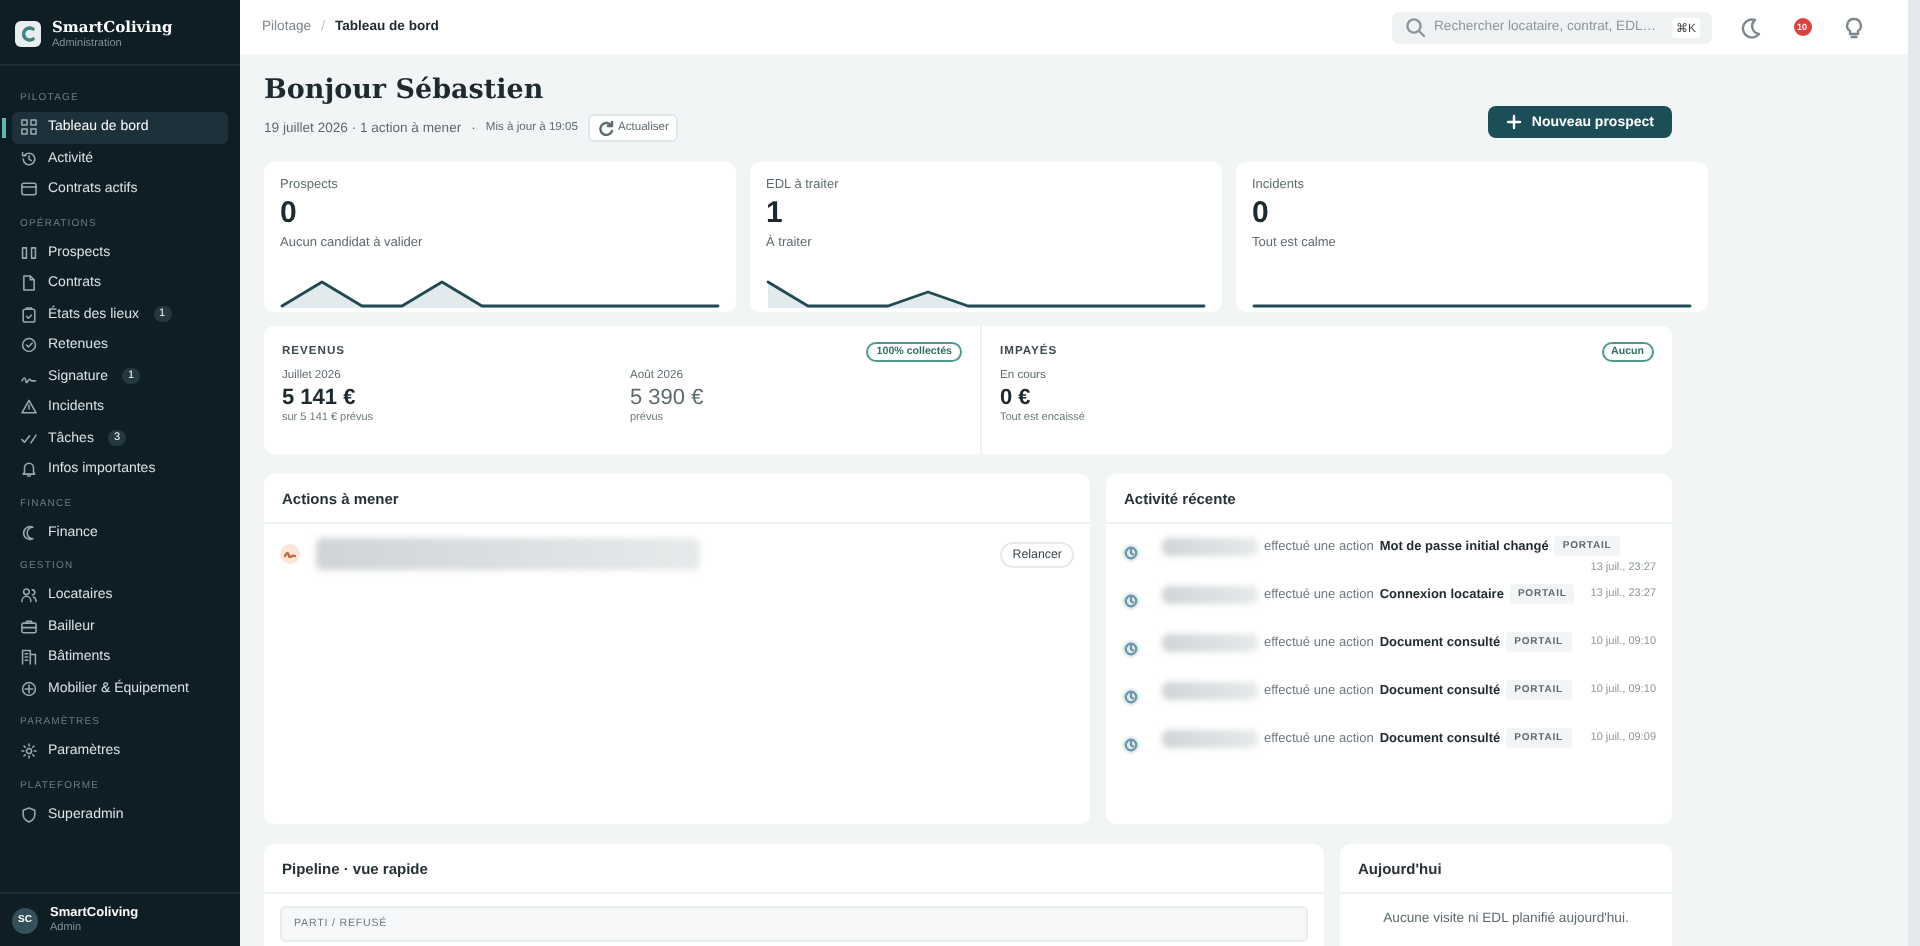 The image size is (1920, 946). I want to click on squiggle-icon, so click(290, 554).